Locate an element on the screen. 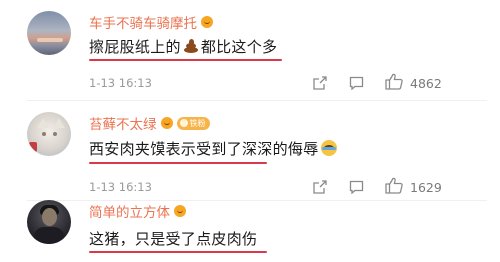 This screenshot has height=262, width=500. avatar-red-object is located at coordinates (33, 147).